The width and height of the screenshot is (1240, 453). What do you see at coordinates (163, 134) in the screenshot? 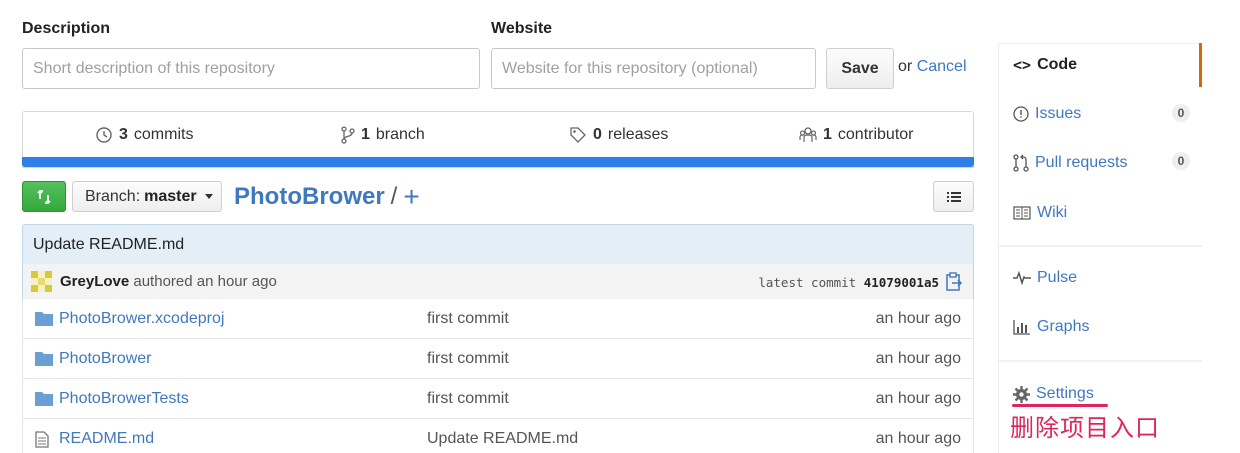
I see `commits-label: commits` at bounding box center [163, 134].